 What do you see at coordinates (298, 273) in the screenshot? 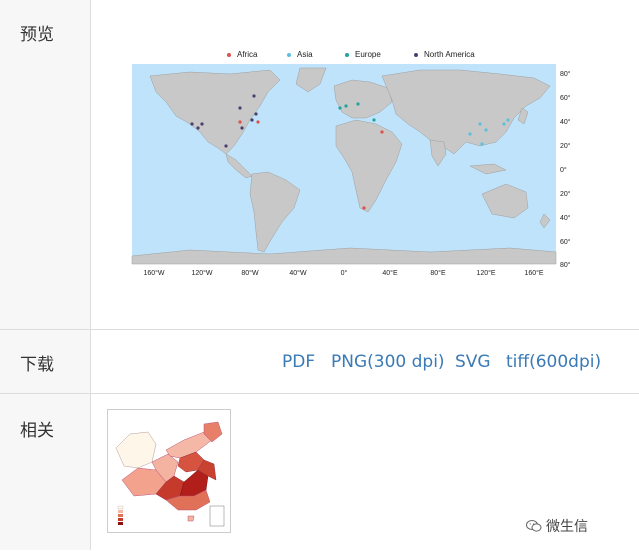
I see `lon-tick: 40°W` at bounding box center [298, 273].